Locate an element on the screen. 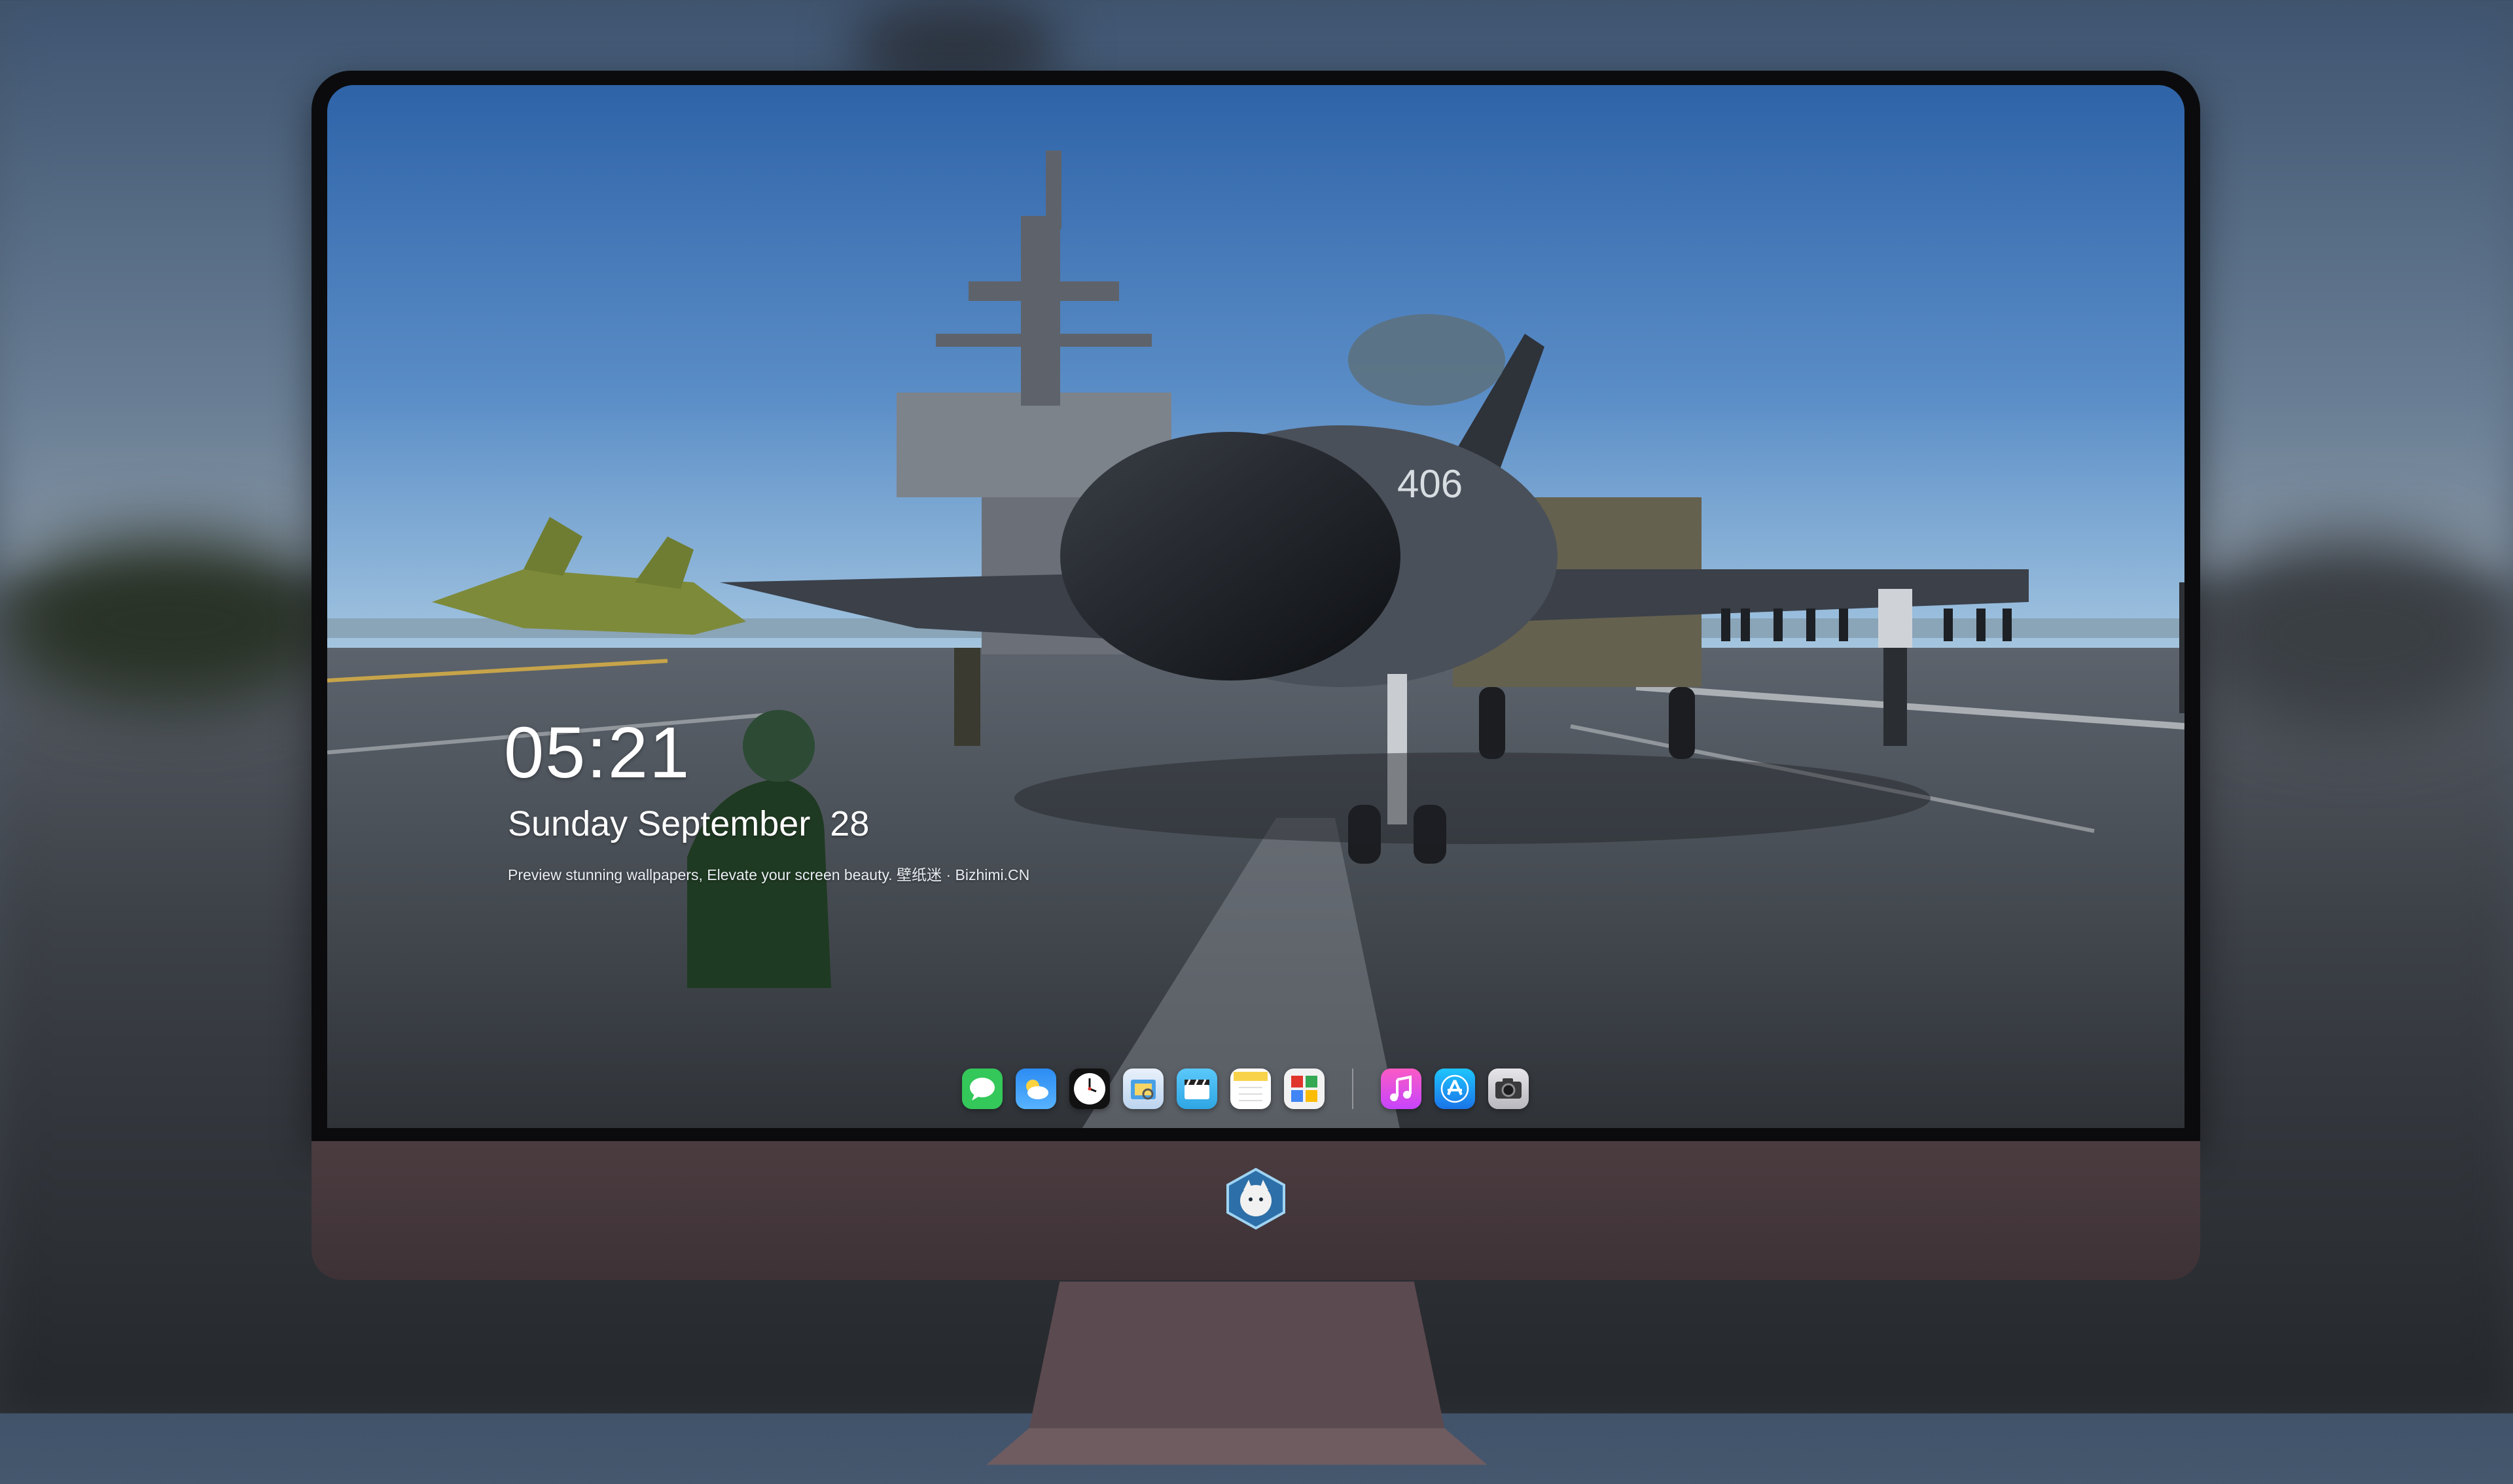  preview-icon is located at coordinates (1143, 1089).